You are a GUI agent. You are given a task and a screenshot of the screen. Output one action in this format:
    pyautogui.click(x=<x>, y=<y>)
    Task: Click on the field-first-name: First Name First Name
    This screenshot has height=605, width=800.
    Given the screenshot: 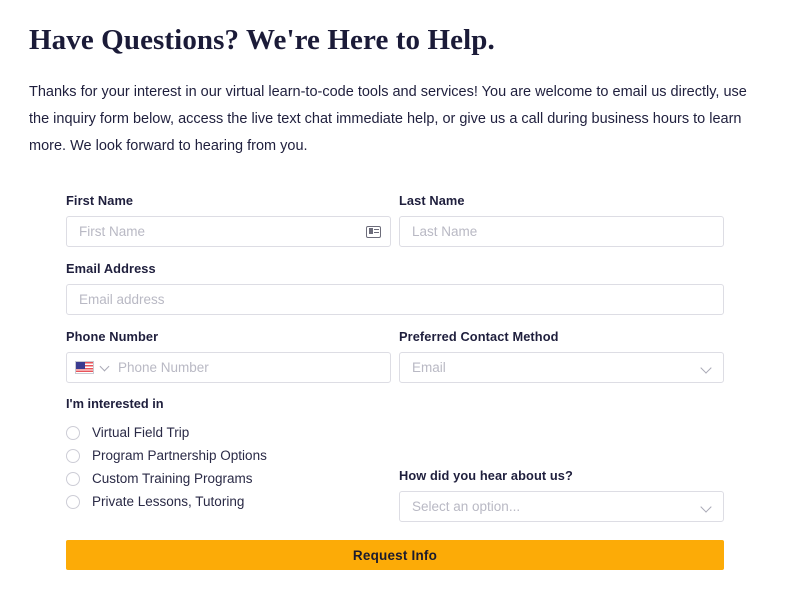 What is the action you would take?
    pyautogui.click(x=228, y=220)
    